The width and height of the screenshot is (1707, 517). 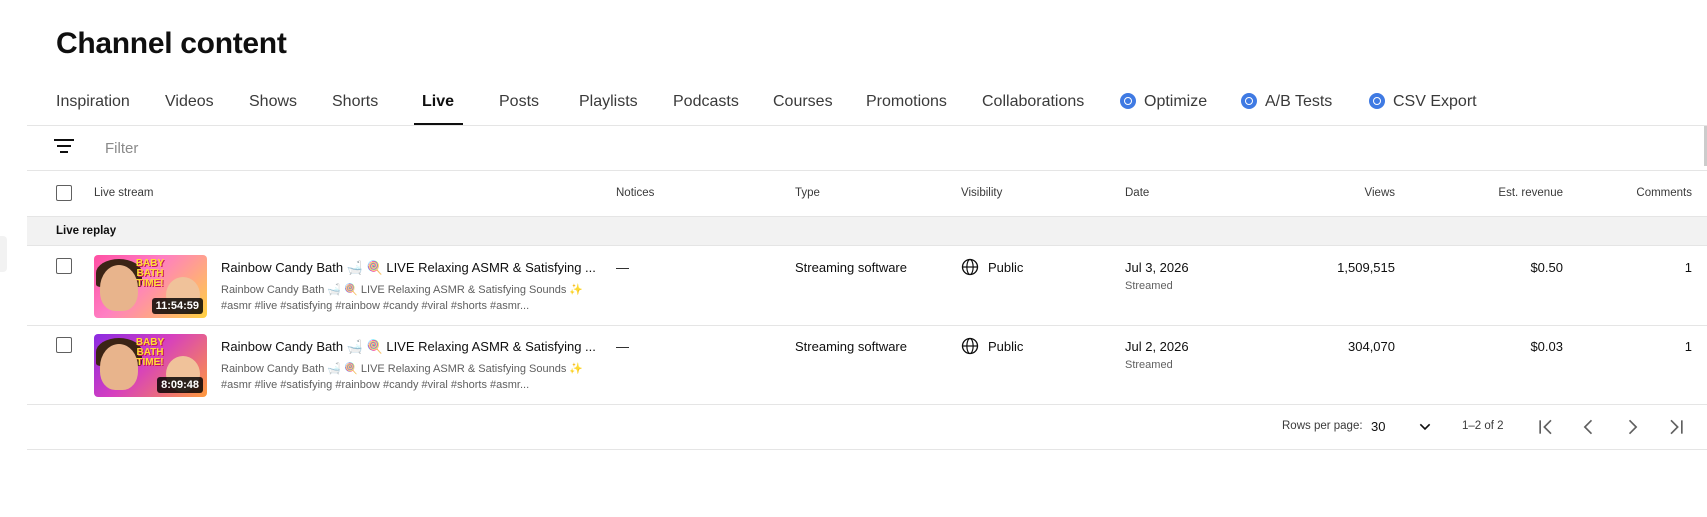 I want to click on tab-shows: Shows, so click(x=273, y=104).